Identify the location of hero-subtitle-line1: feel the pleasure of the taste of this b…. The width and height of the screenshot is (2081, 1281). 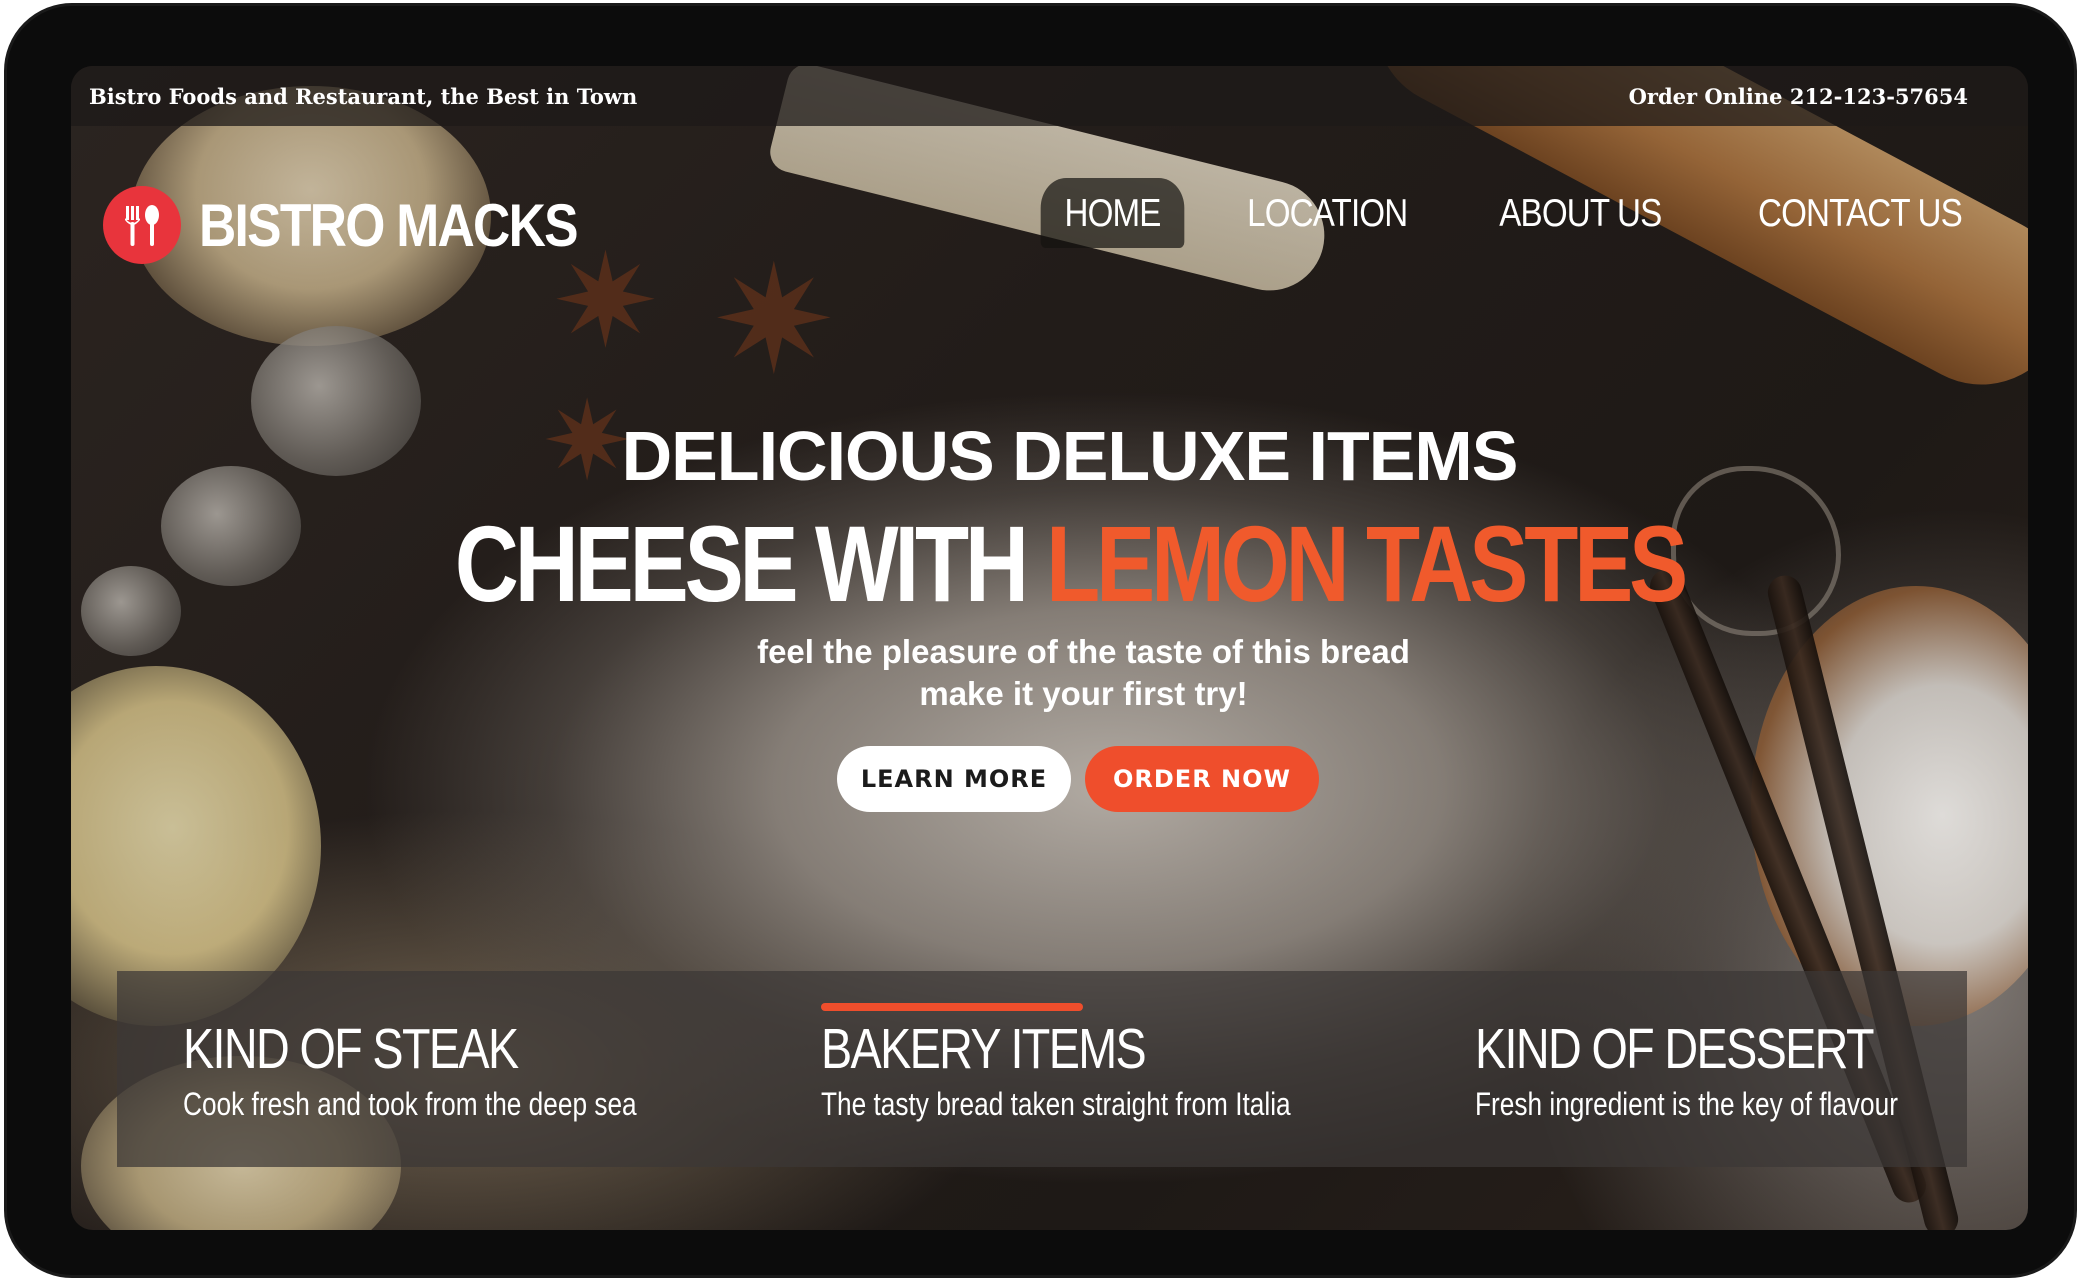
(1083, 651).